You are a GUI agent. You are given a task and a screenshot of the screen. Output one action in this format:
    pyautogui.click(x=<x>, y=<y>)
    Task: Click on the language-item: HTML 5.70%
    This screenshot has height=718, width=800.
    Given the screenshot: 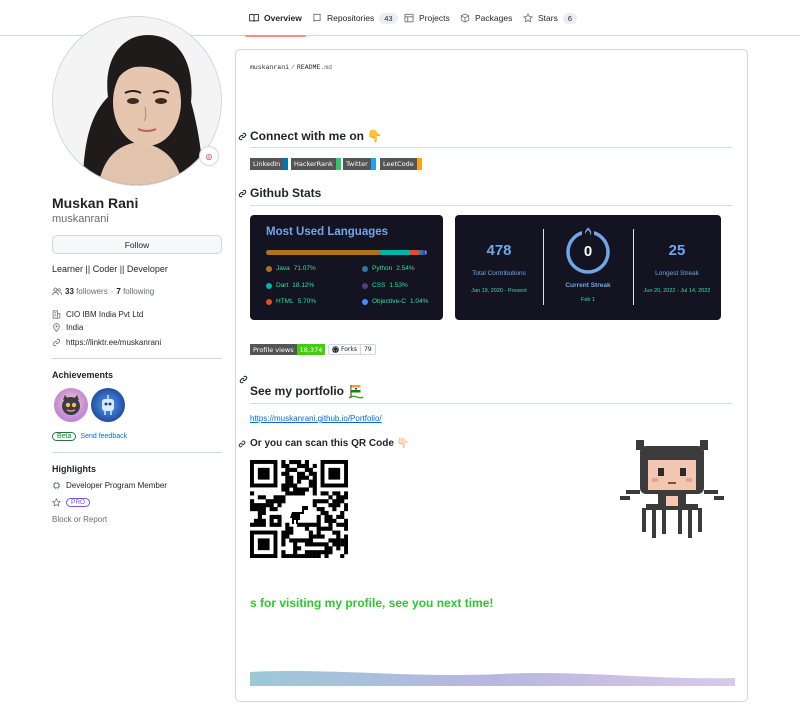 What is the action you would take?
    pyautogui.click(x=291, y=301)
    